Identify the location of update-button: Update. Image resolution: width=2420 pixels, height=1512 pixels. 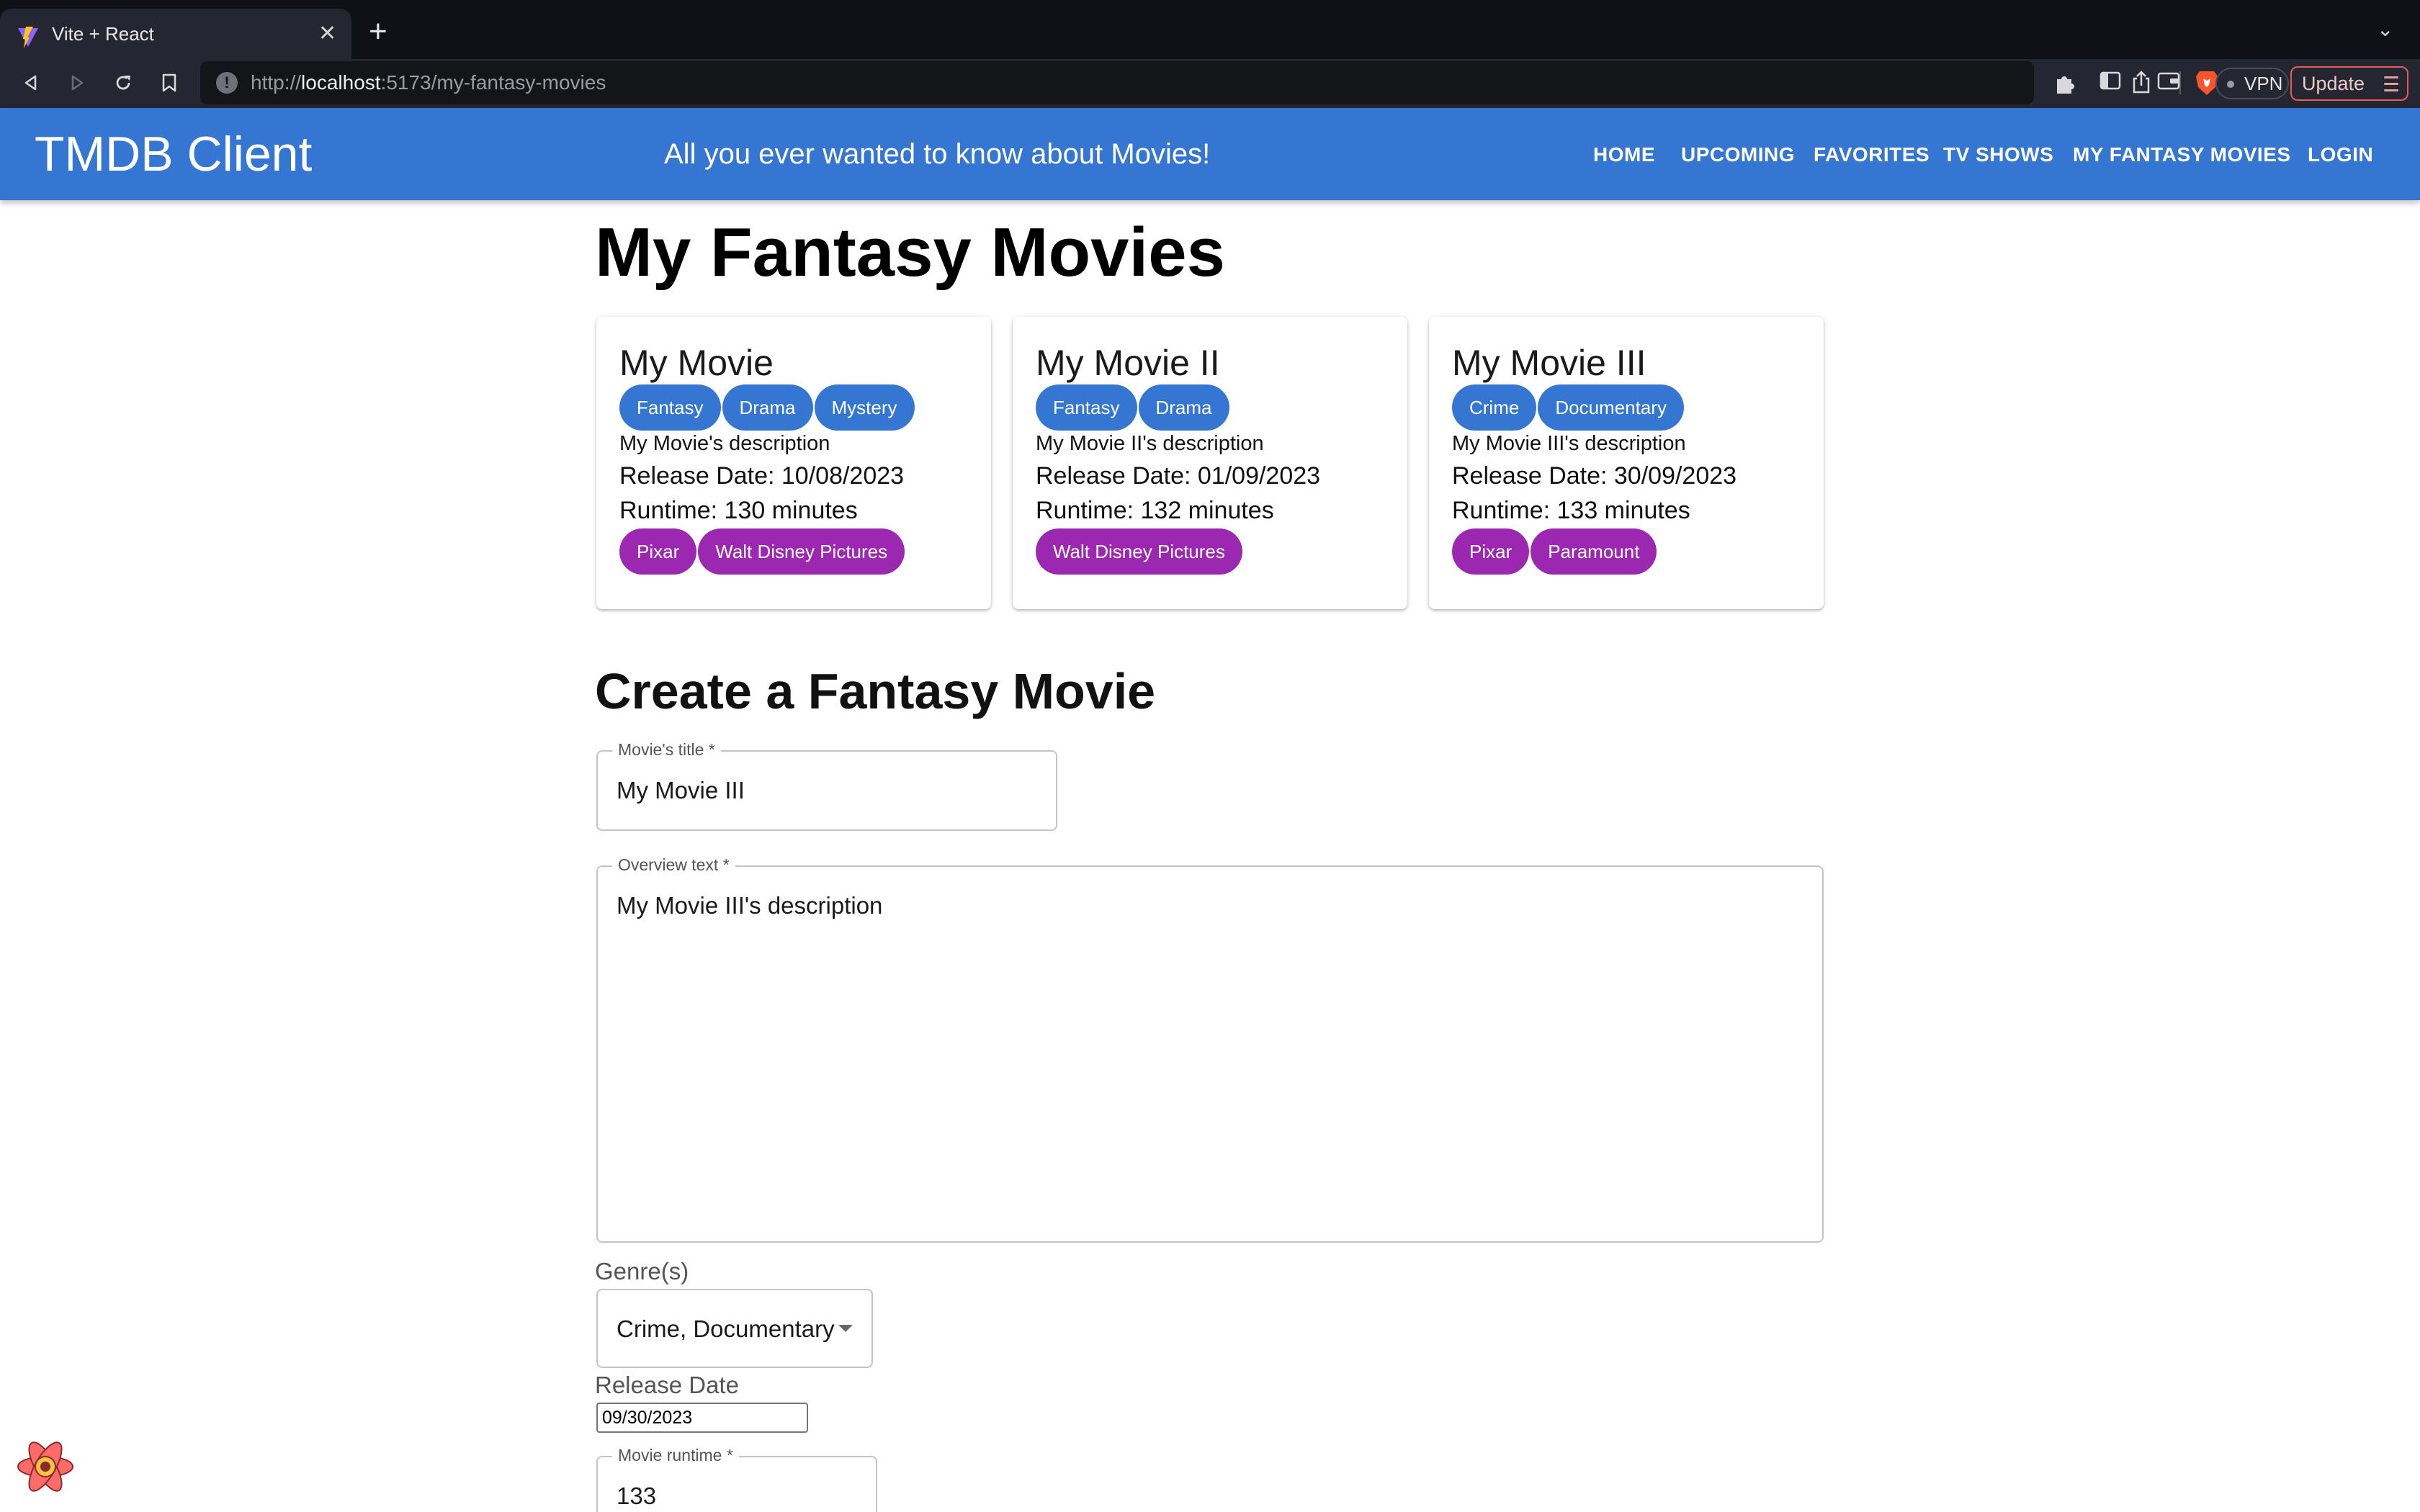
(2349, 83).